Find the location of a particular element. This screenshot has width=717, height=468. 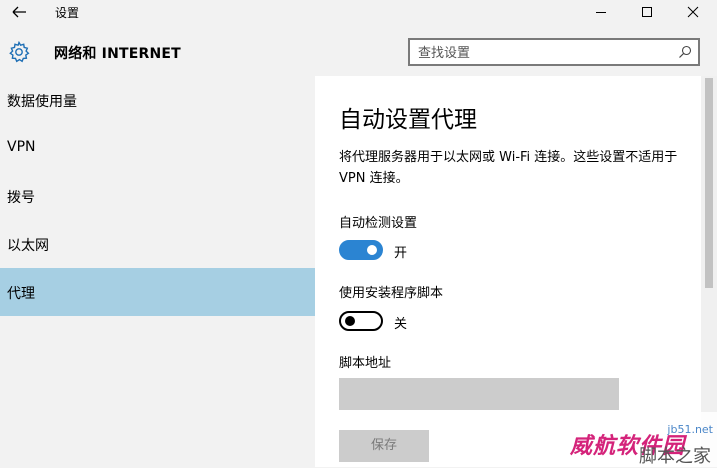

sidebar-item-label: 代理 is located at coordinates (21, 294).